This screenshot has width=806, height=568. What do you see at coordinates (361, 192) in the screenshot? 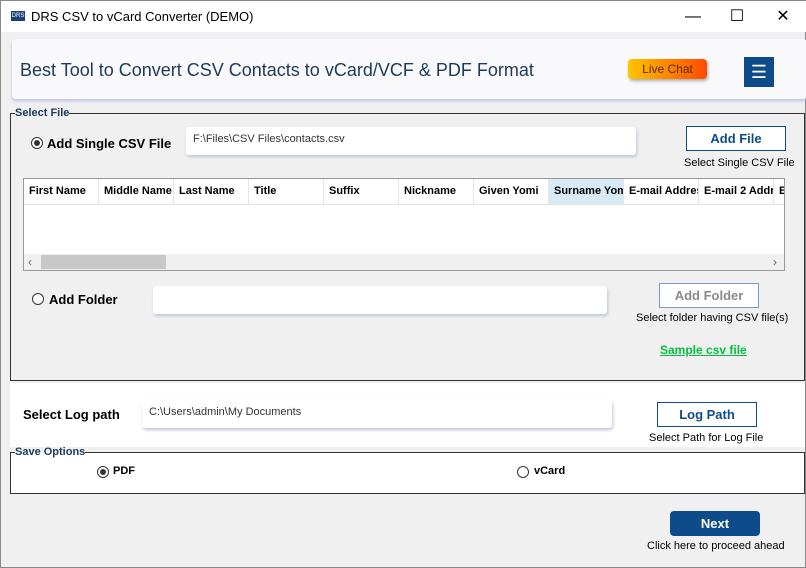
I see `column-header: Suffix` at bounding box center [361, 192].